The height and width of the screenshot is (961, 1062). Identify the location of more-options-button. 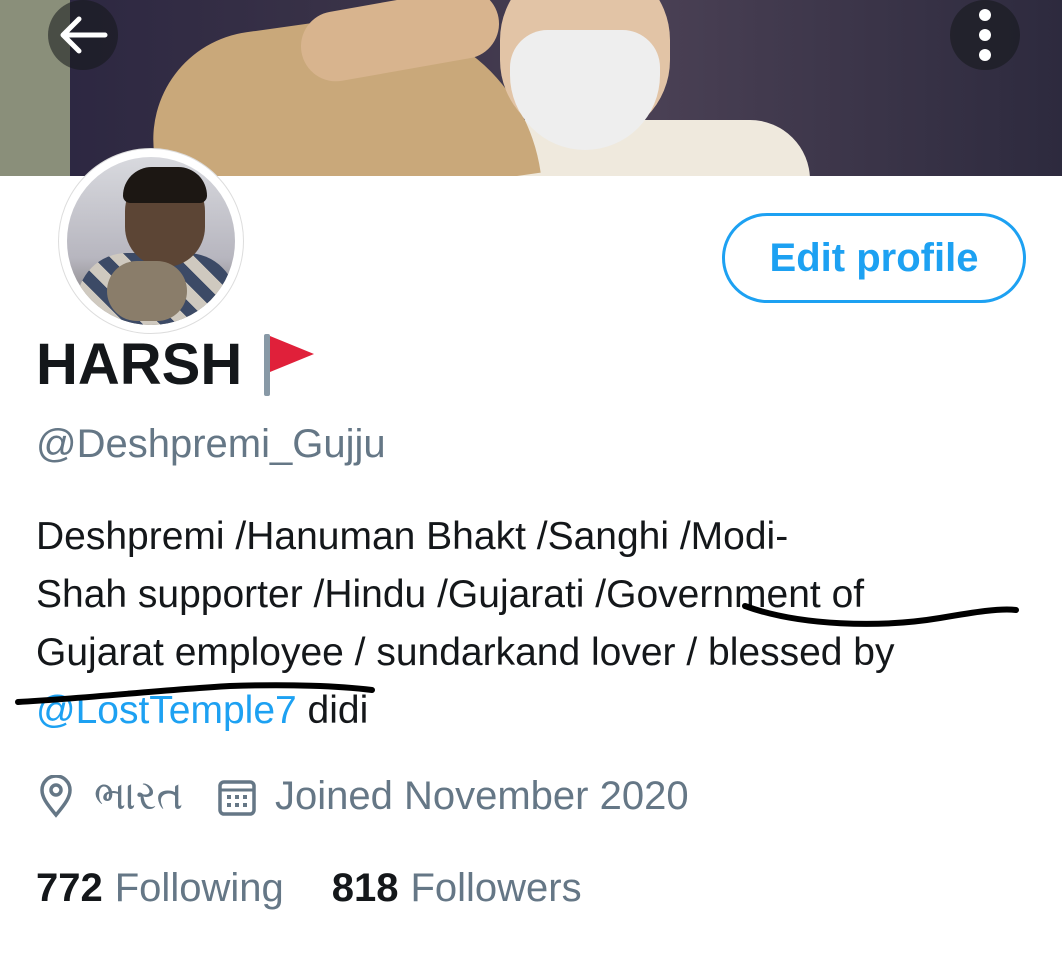
(985, 35).